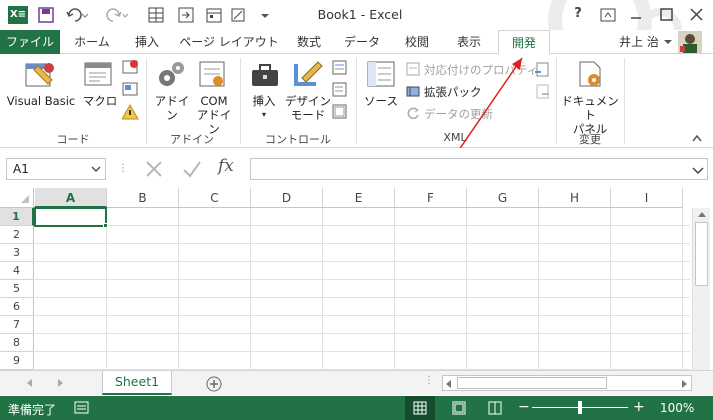 Image resolution: width=713 pixels, height=420 pixels. What do you see at coordinates (143, 198) in the screenshot?
I see `column-header: B` at bounding box center [143, 198].